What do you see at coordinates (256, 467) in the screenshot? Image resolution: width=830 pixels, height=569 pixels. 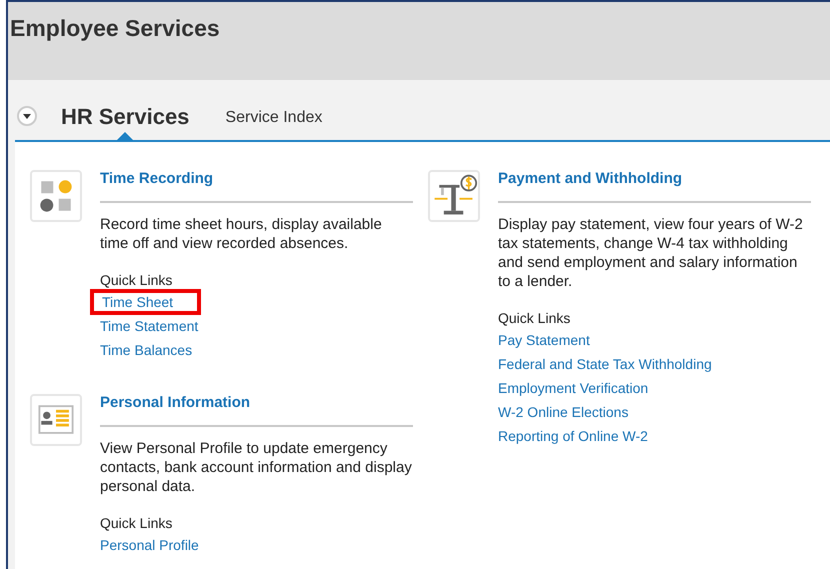 I see `section-description: View Personal Profile to update emergency contacts, bank account information and display personal data.` at bounding box center [256, 467].